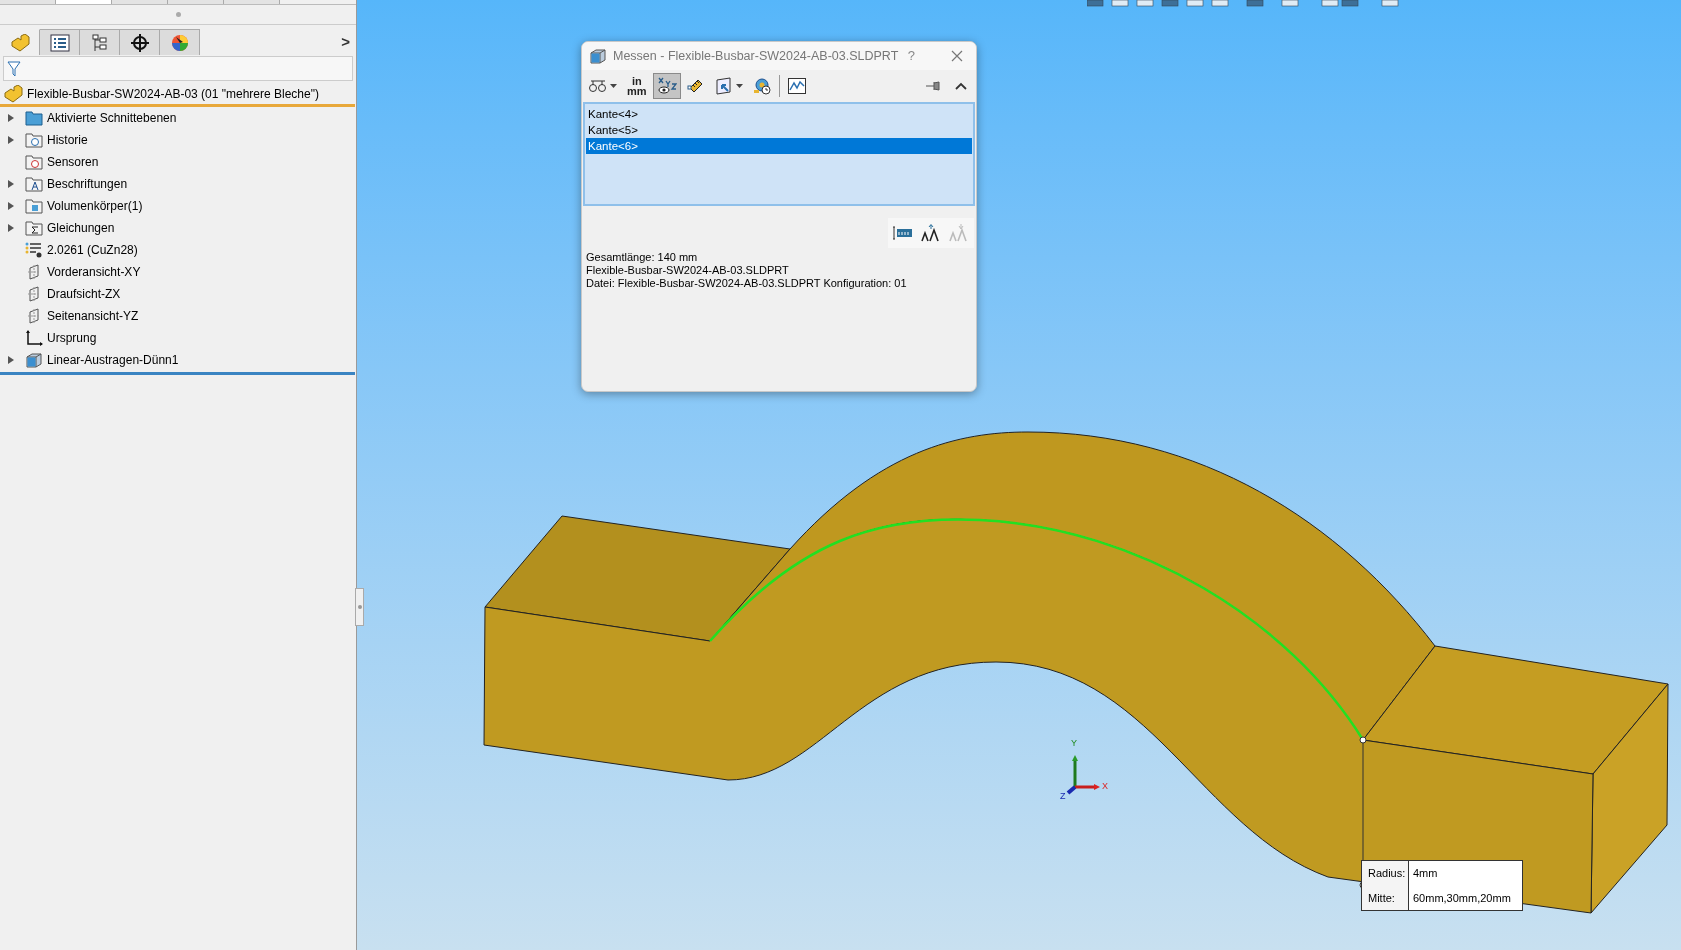  What do you see at coordinates (779, 146) in the screenshot?
I see `selection-item: Kante<6>` at bounding box center [779, 146].